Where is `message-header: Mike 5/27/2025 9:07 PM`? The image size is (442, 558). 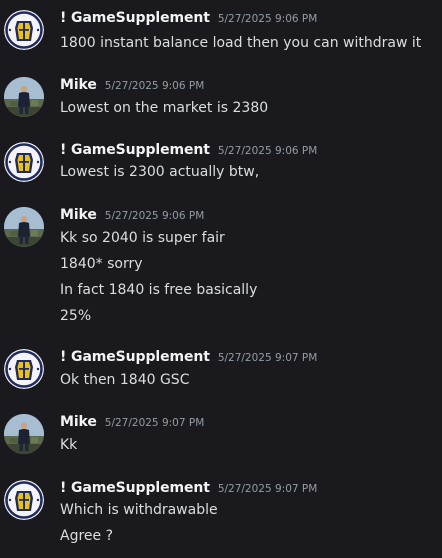
message-header: Mike 5/27/2025 9:07 PM is located at coordinates (132, 424).